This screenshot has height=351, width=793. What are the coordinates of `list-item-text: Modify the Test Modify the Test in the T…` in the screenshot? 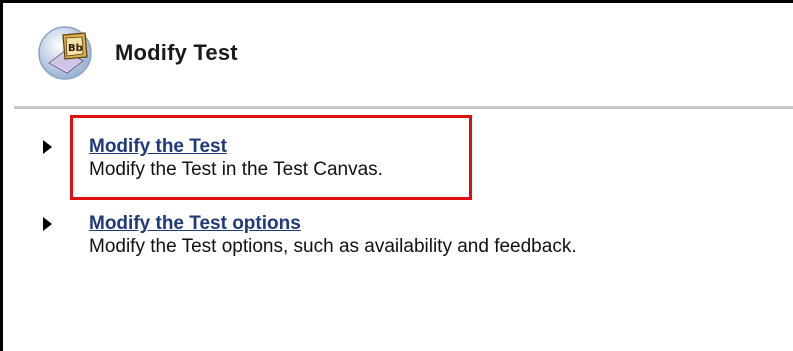 It's located at (236, 159).